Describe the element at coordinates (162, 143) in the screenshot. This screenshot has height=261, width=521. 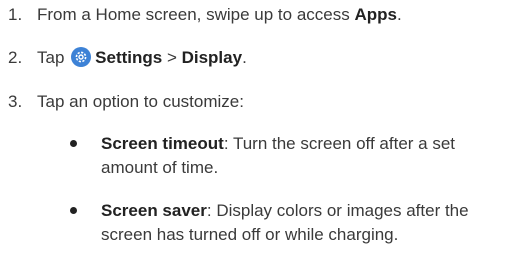
I see `option-title: Screen timeout` at that location.